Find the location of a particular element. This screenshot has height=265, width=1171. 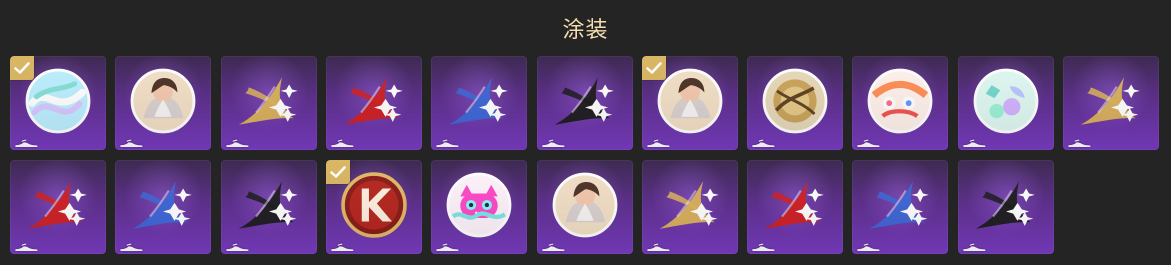

pastel-sticker-icon is located at coordinates (1006, 101).